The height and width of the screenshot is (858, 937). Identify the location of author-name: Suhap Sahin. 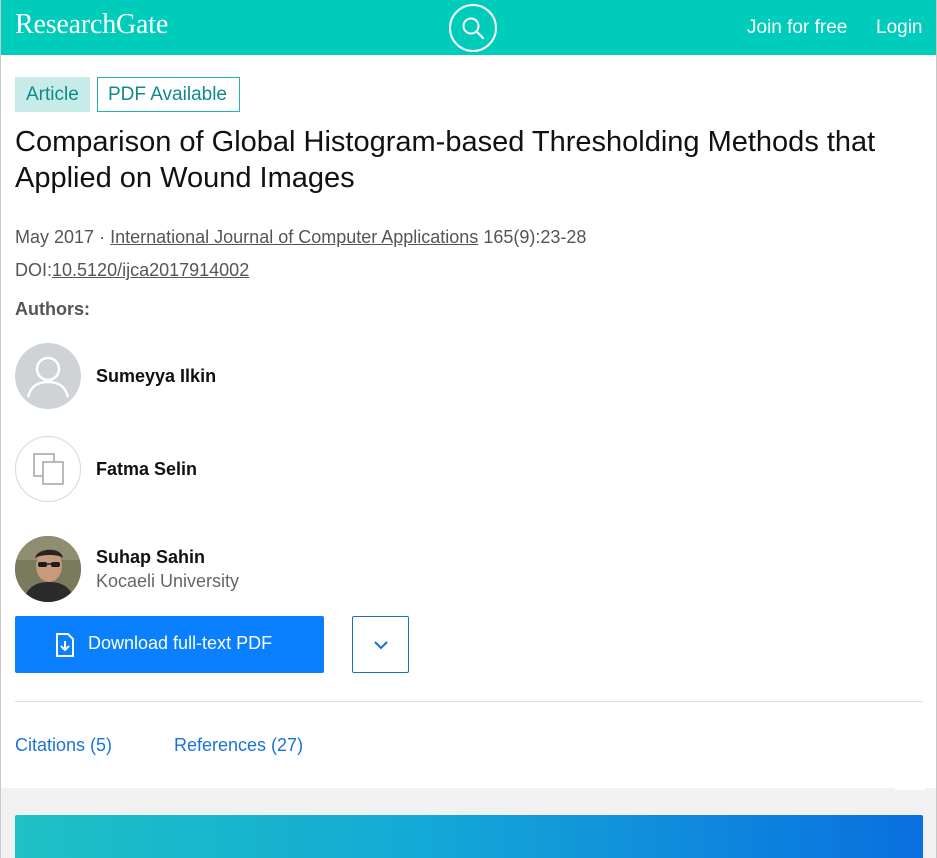
(150, 557).